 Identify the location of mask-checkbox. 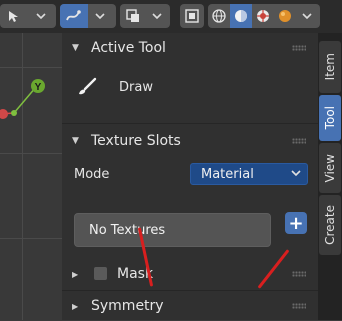
(100, 273).